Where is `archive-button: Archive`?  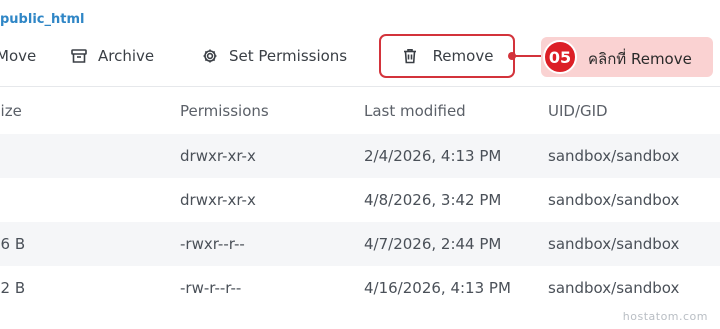
archive-button: Archive is located at coordinates (112, 56).